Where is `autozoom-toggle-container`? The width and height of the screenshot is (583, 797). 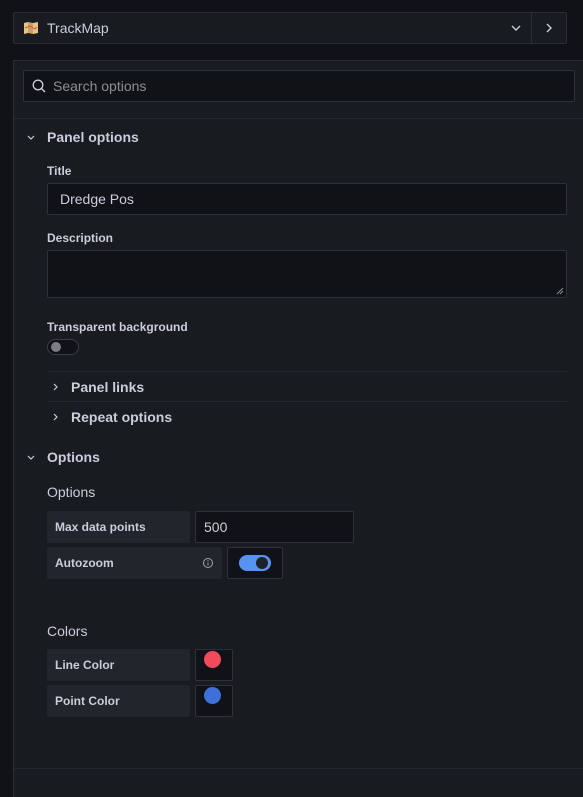 autozoom-toggle-container is located at coordinates (255, 563).